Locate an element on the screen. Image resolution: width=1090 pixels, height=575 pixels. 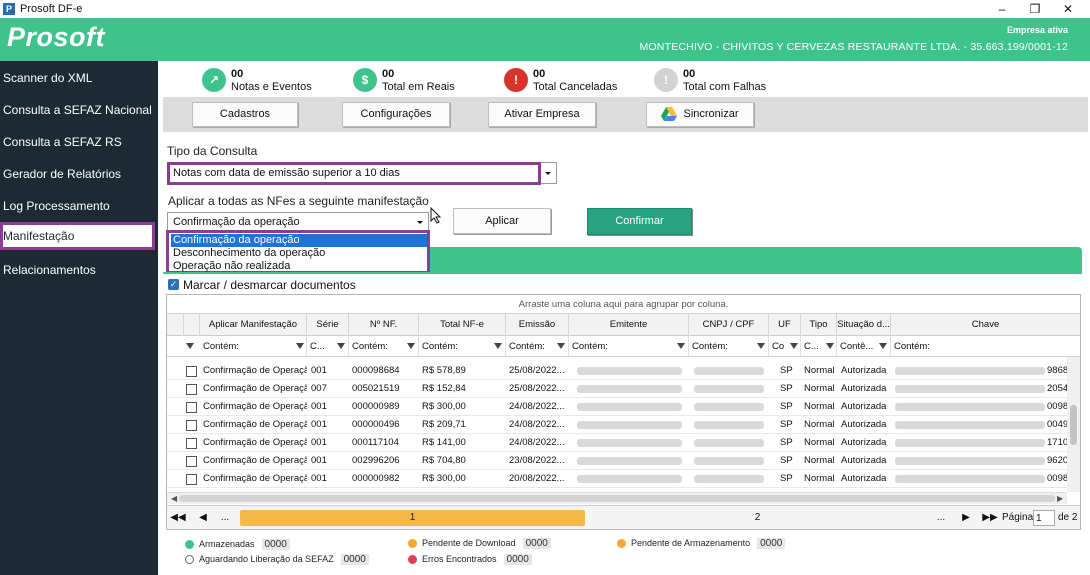
filter-chave: Contém: is located at coordinates (979, 346).